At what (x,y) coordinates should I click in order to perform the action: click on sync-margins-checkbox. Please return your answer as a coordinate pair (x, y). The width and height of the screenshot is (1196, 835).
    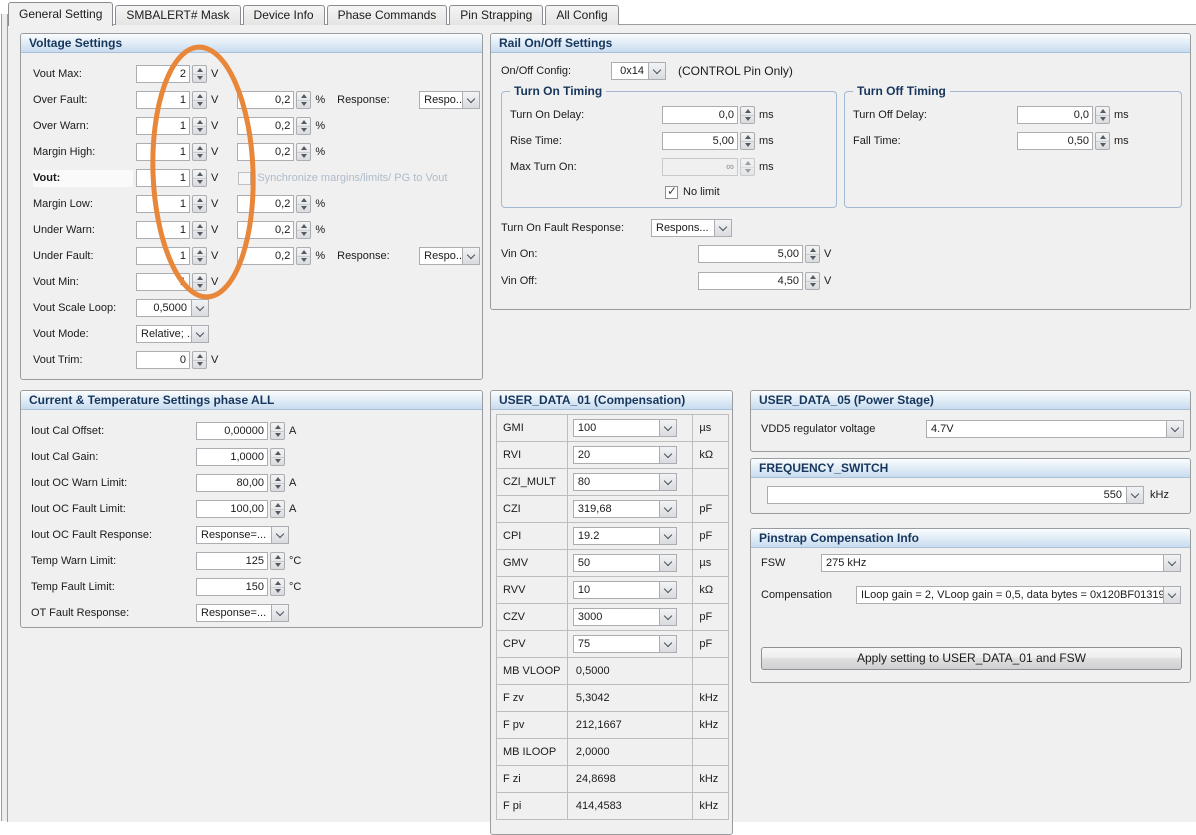
    Looking at the image, I should click on (245, 178).